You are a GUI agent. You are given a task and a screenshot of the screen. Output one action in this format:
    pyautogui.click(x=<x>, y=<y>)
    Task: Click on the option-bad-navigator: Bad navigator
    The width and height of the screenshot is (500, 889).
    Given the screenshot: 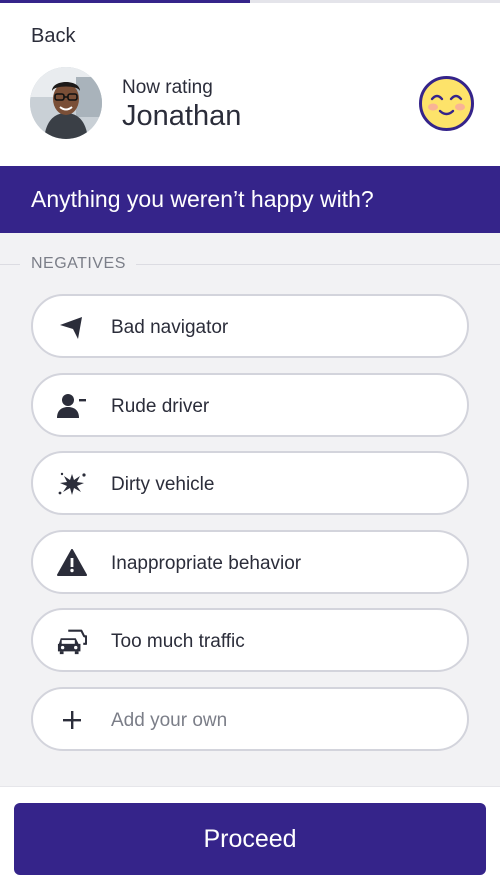 What is the action you would take?
    pyautogui.click(x=250, y=326)
    